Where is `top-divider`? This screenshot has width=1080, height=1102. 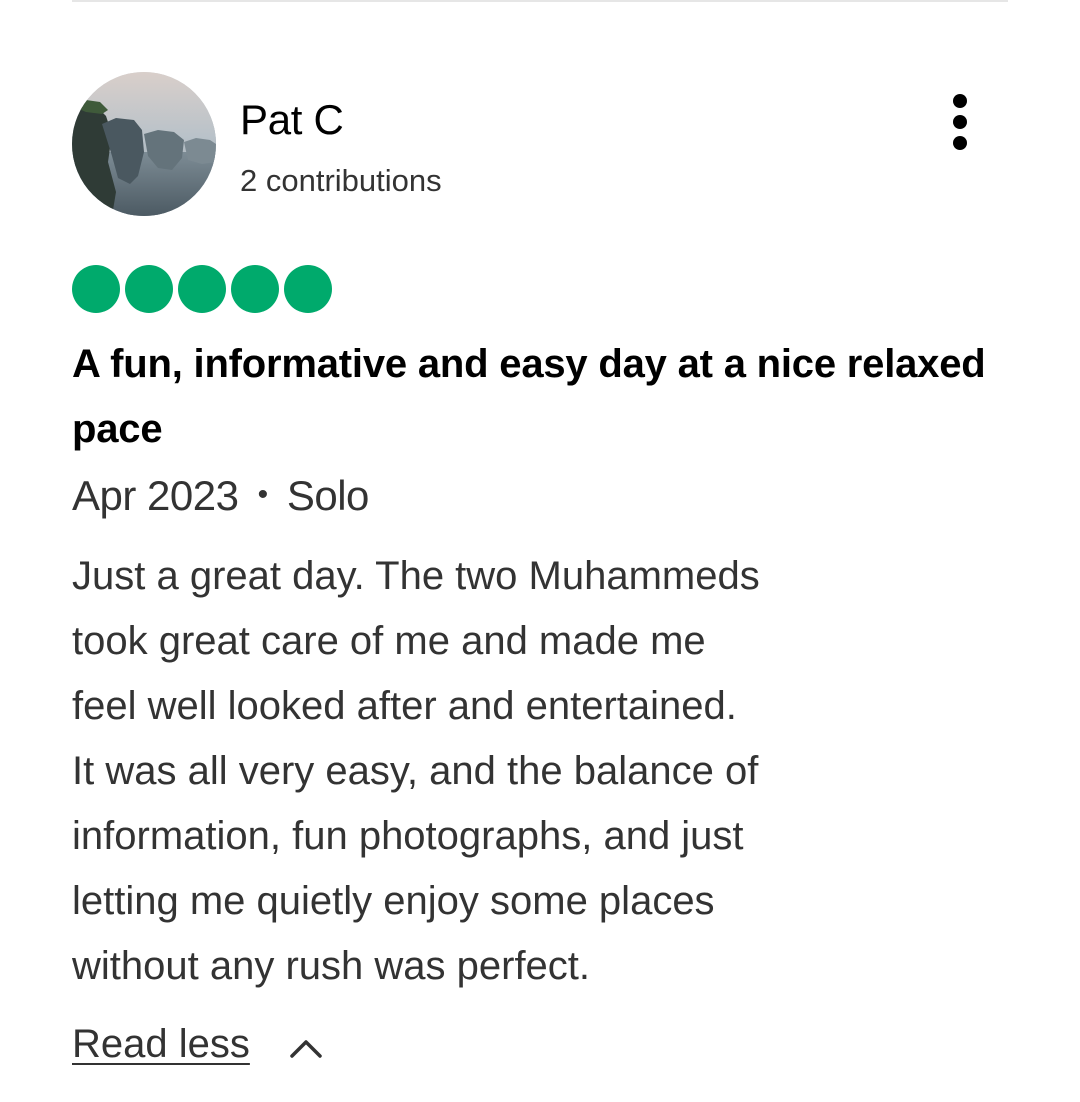 top-divider is located at coordinates (540, 1).